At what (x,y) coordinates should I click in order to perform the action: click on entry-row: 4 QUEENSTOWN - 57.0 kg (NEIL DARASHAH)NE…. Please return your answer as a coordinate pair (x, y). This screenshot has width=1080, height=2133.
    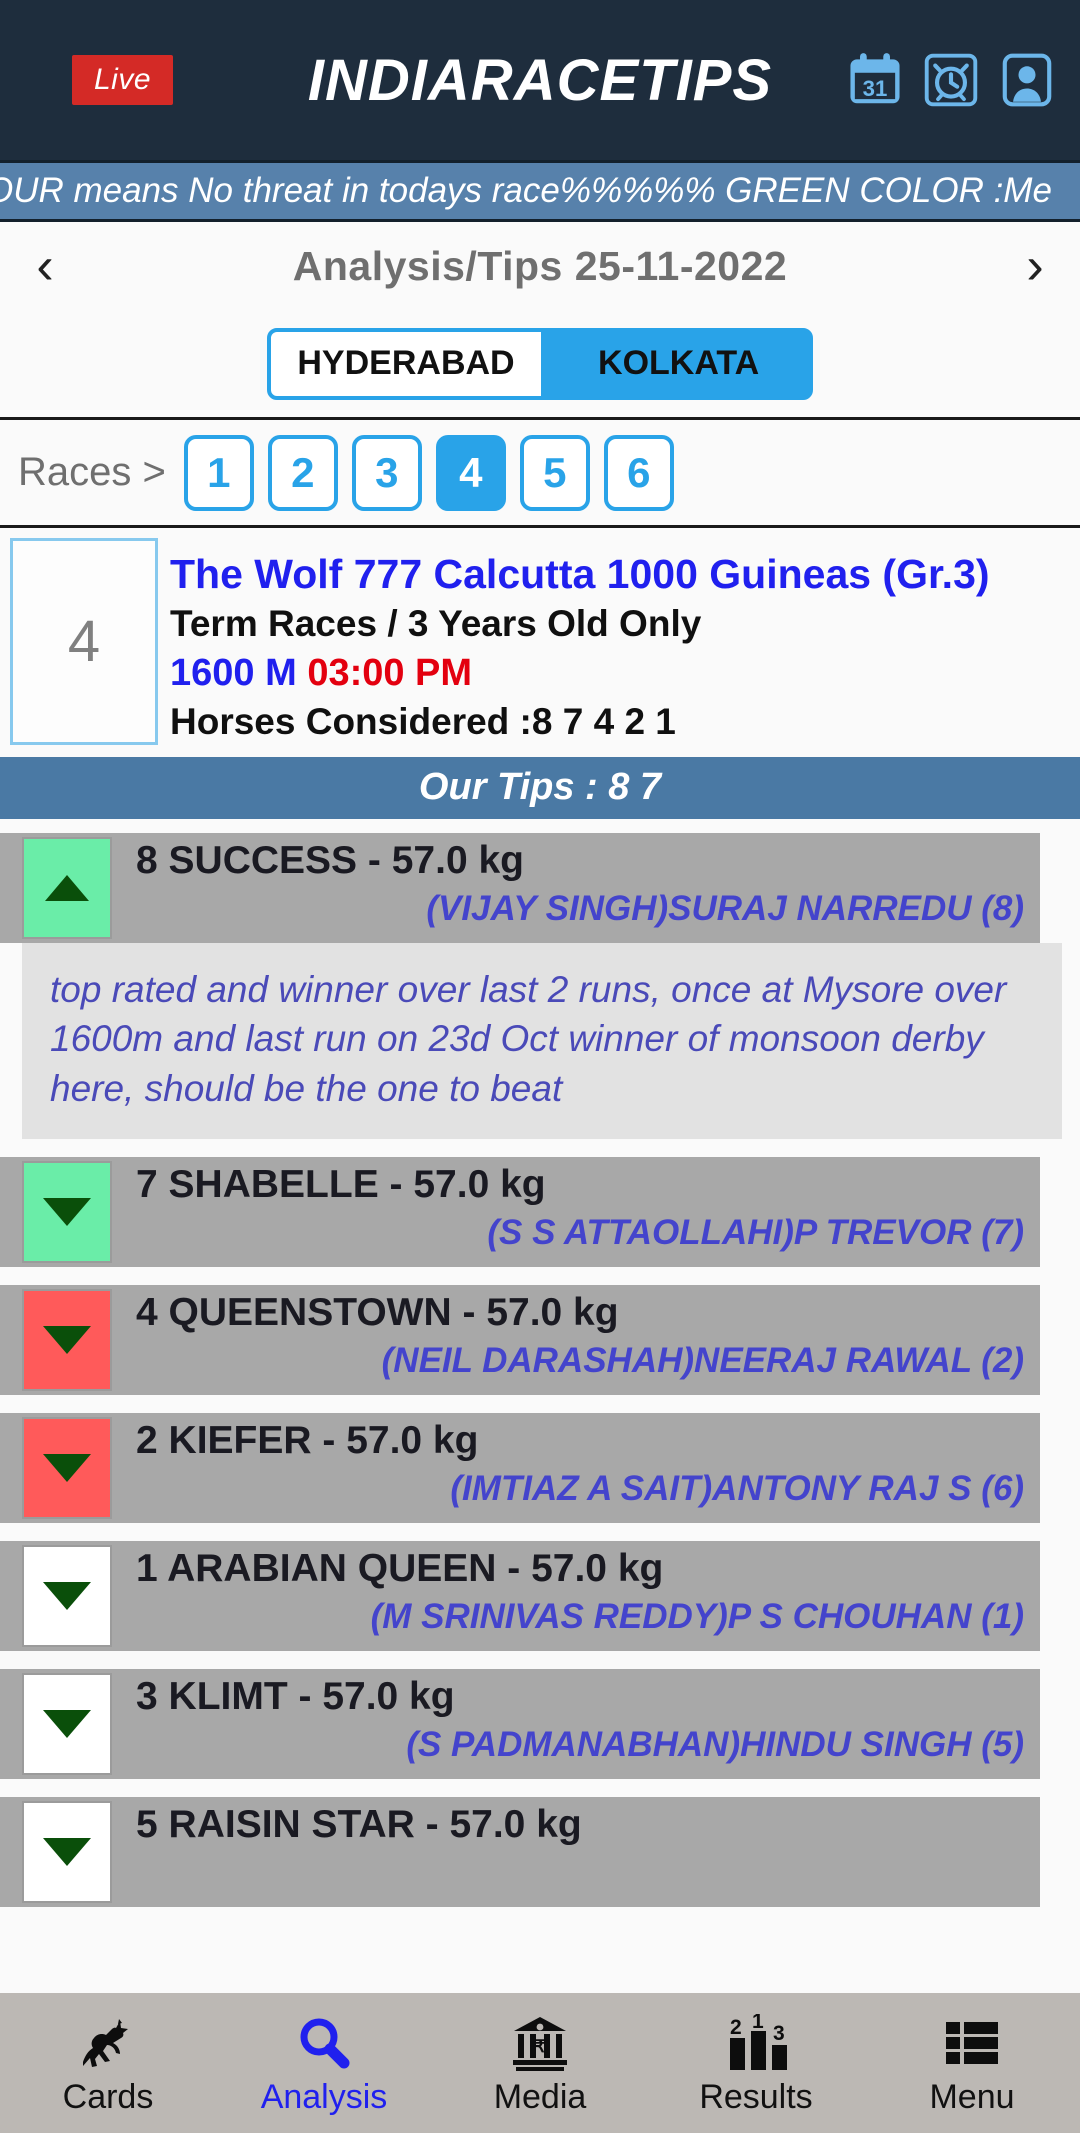
    Looking at the image, I should click on (520, 1340).